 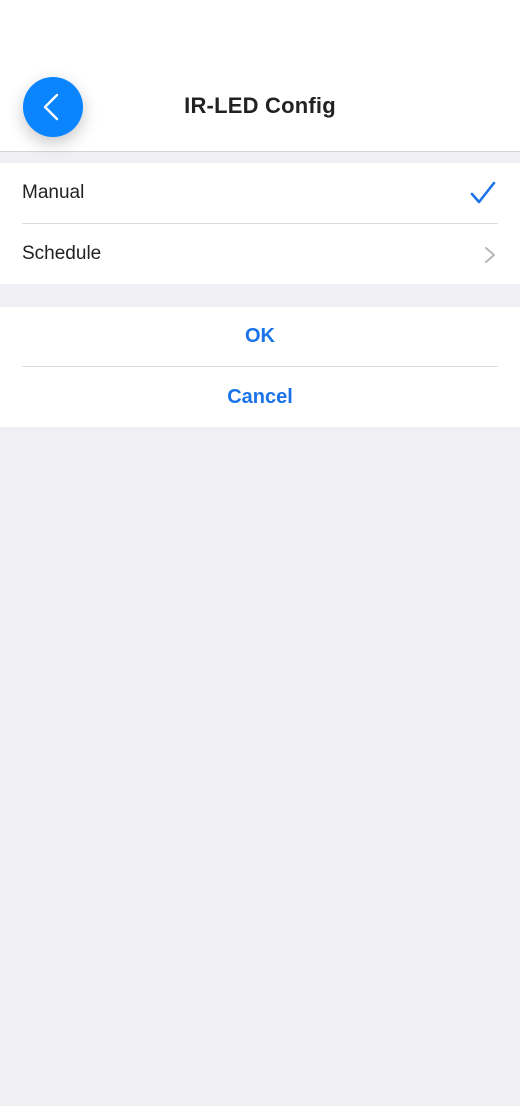 I want to click on ok-button: OK, so click(x=260, y=336).